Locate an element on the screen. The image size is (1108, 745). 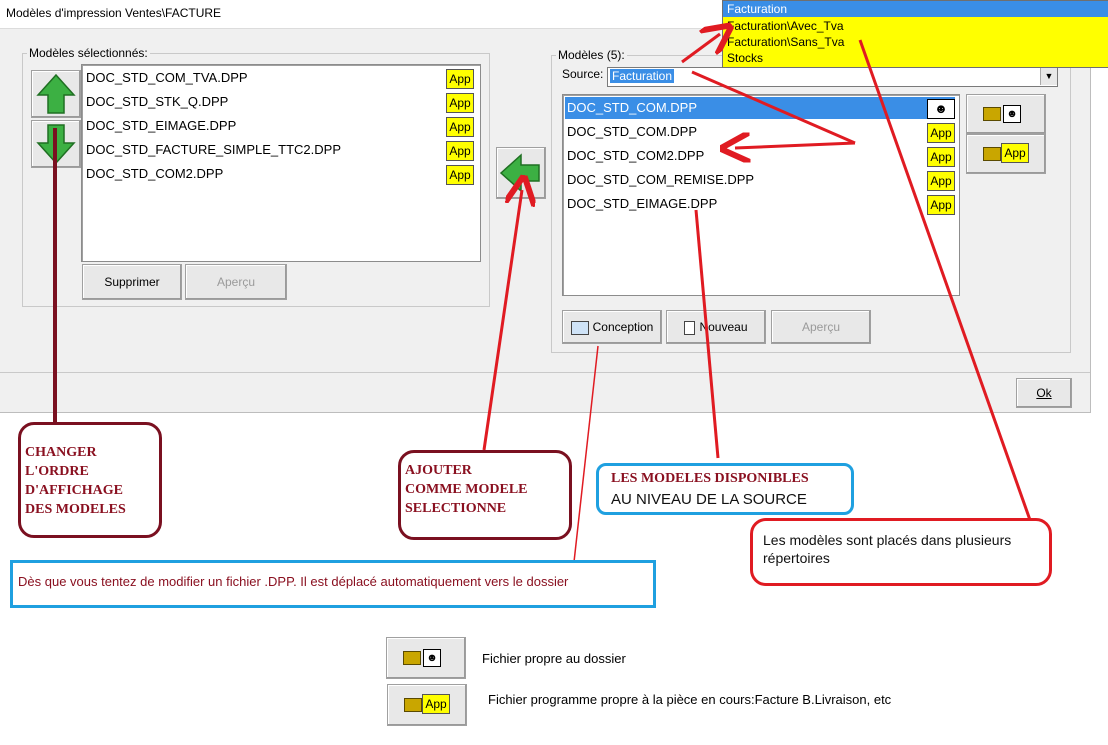
source-arrow-line-b is located at coordinates (773, 107).